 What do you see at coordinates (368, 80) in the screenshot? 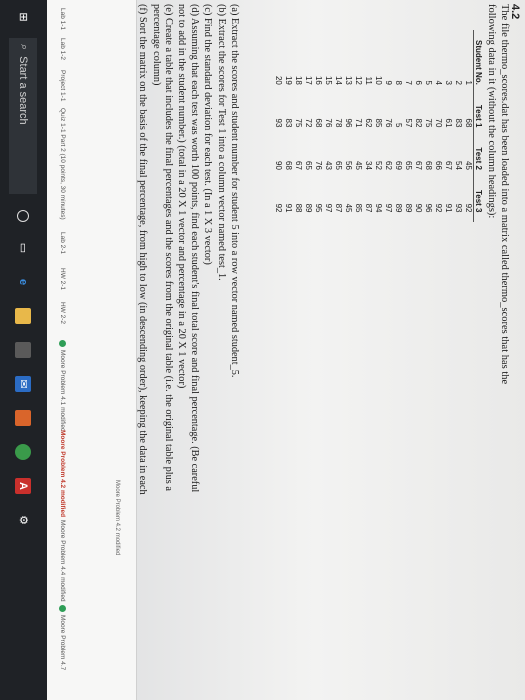
I see `table-cell: 11` at bounding box center [368, 80].